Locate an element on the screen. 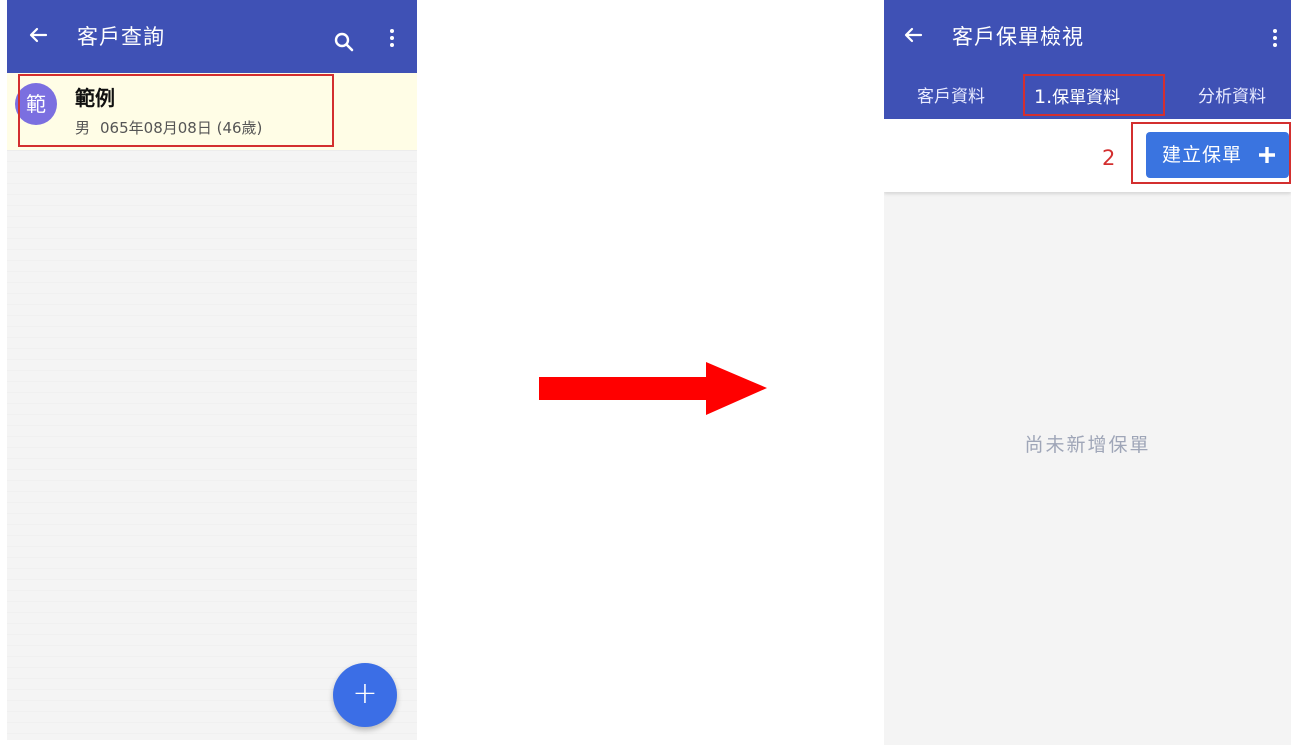  page-title: 客戶保單檢視 is located at coordinates (1018, 37).